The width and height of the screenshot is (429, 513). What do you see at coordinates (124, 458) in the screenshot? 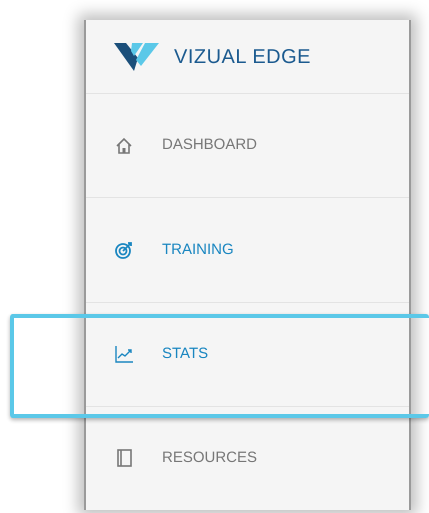
I see `book-icon` at bounding box center [124, 458].